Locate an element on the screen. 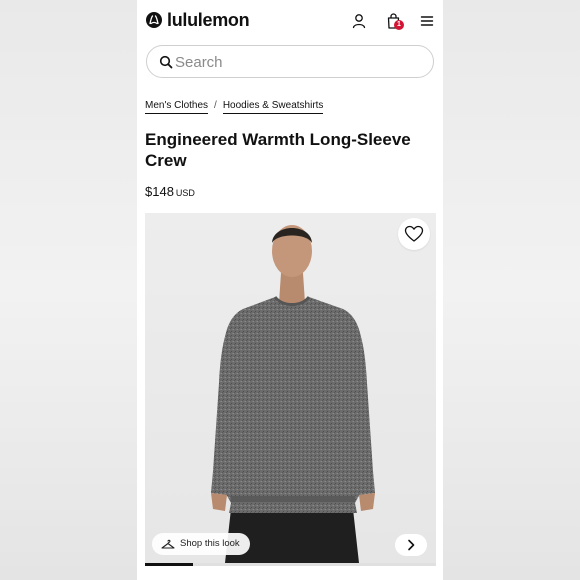 This screenshot has height=580, width=580. breadcrumb: Men's Clothes / Hoodies & Sweatshirts is located at coordinates (234, 108).